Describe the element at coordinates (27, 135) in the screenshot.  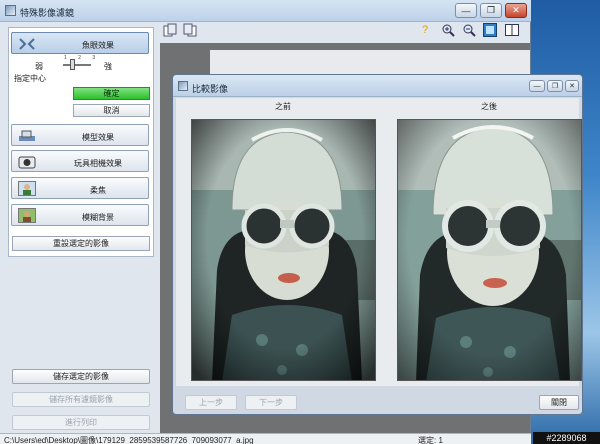
I see `miniature-icon` at that location.